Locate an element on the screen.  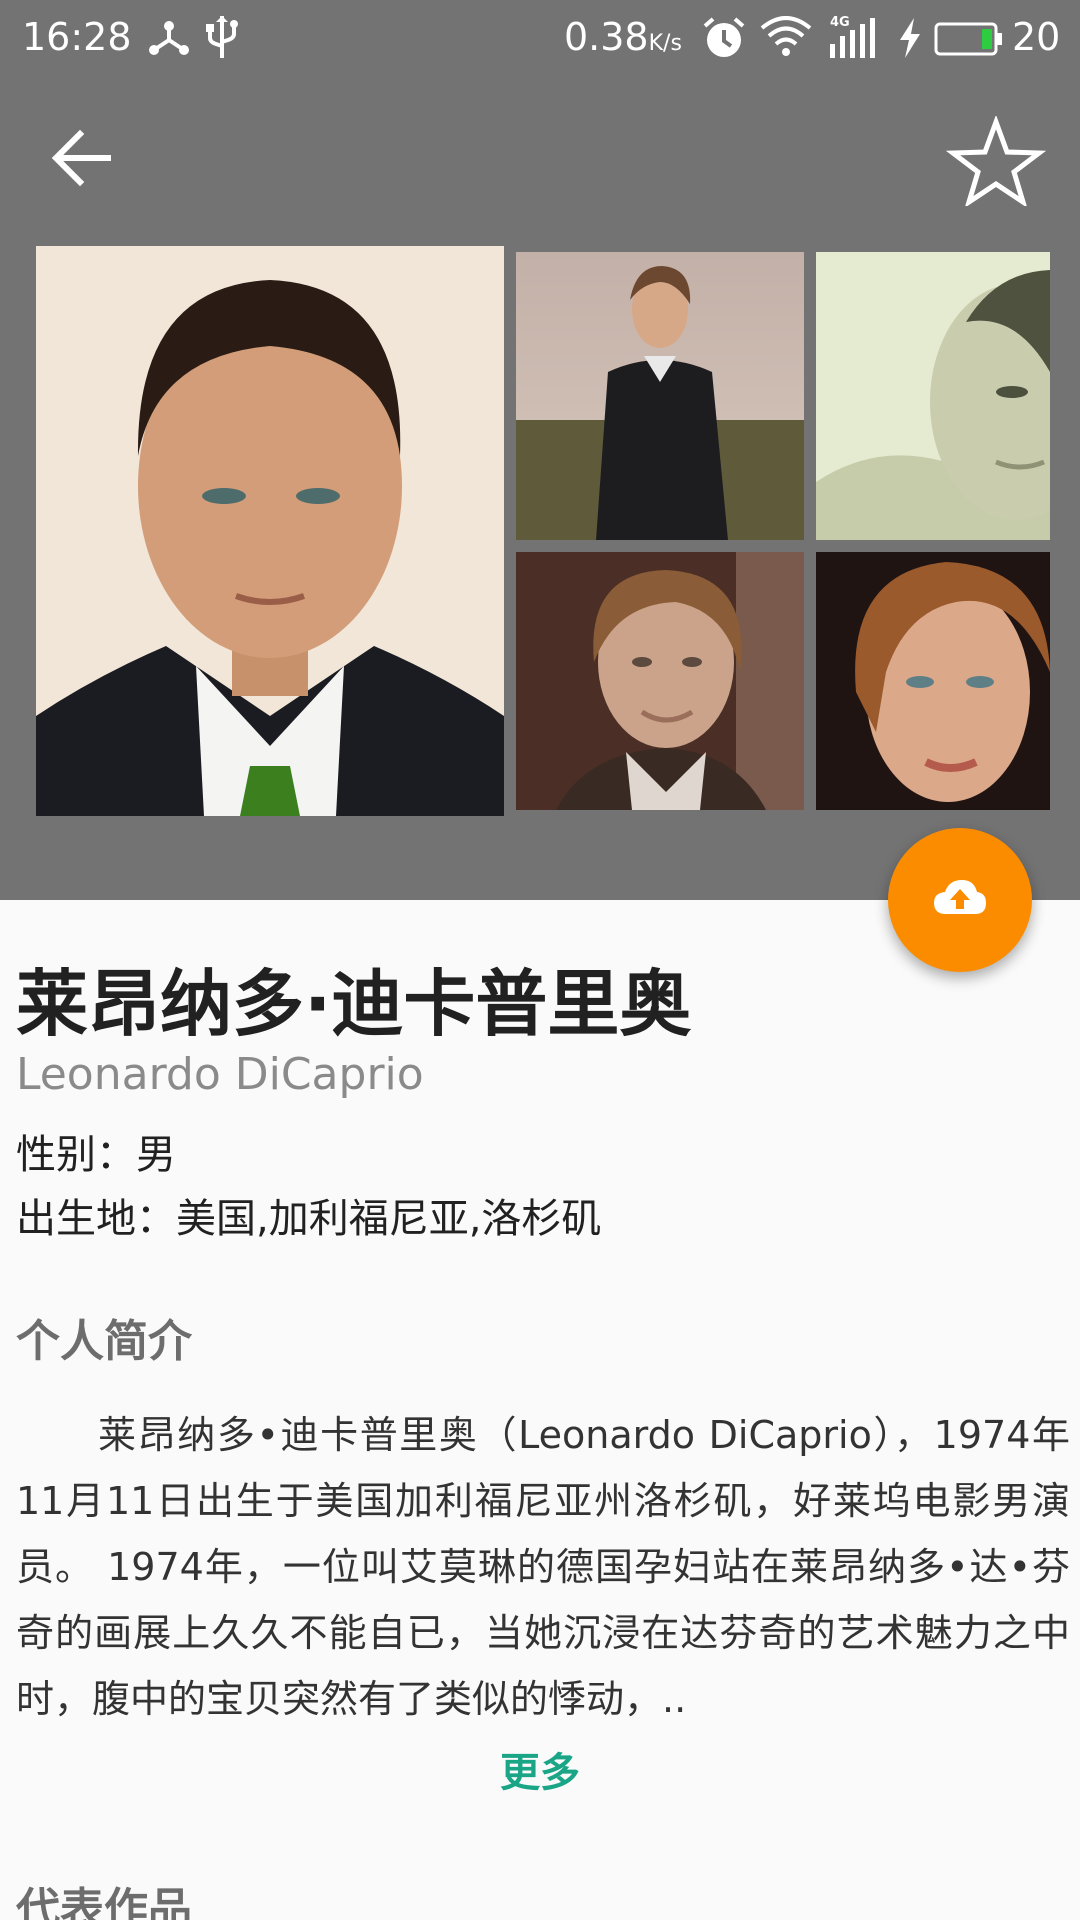
actor-name-english: Leonardo DiCaprio is located at coordinates (220, 1074).